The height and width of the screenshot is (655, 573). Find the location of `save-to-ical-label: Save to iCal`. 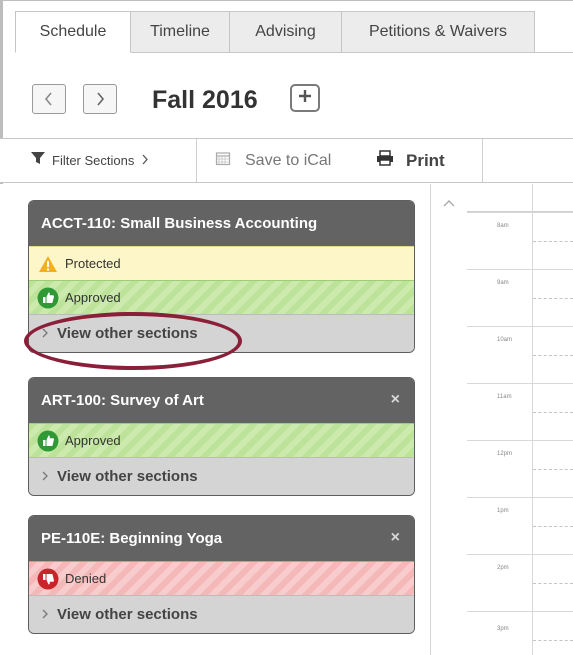

save-to-ical-label: Save to iCal is located at coordinates (288, 160).